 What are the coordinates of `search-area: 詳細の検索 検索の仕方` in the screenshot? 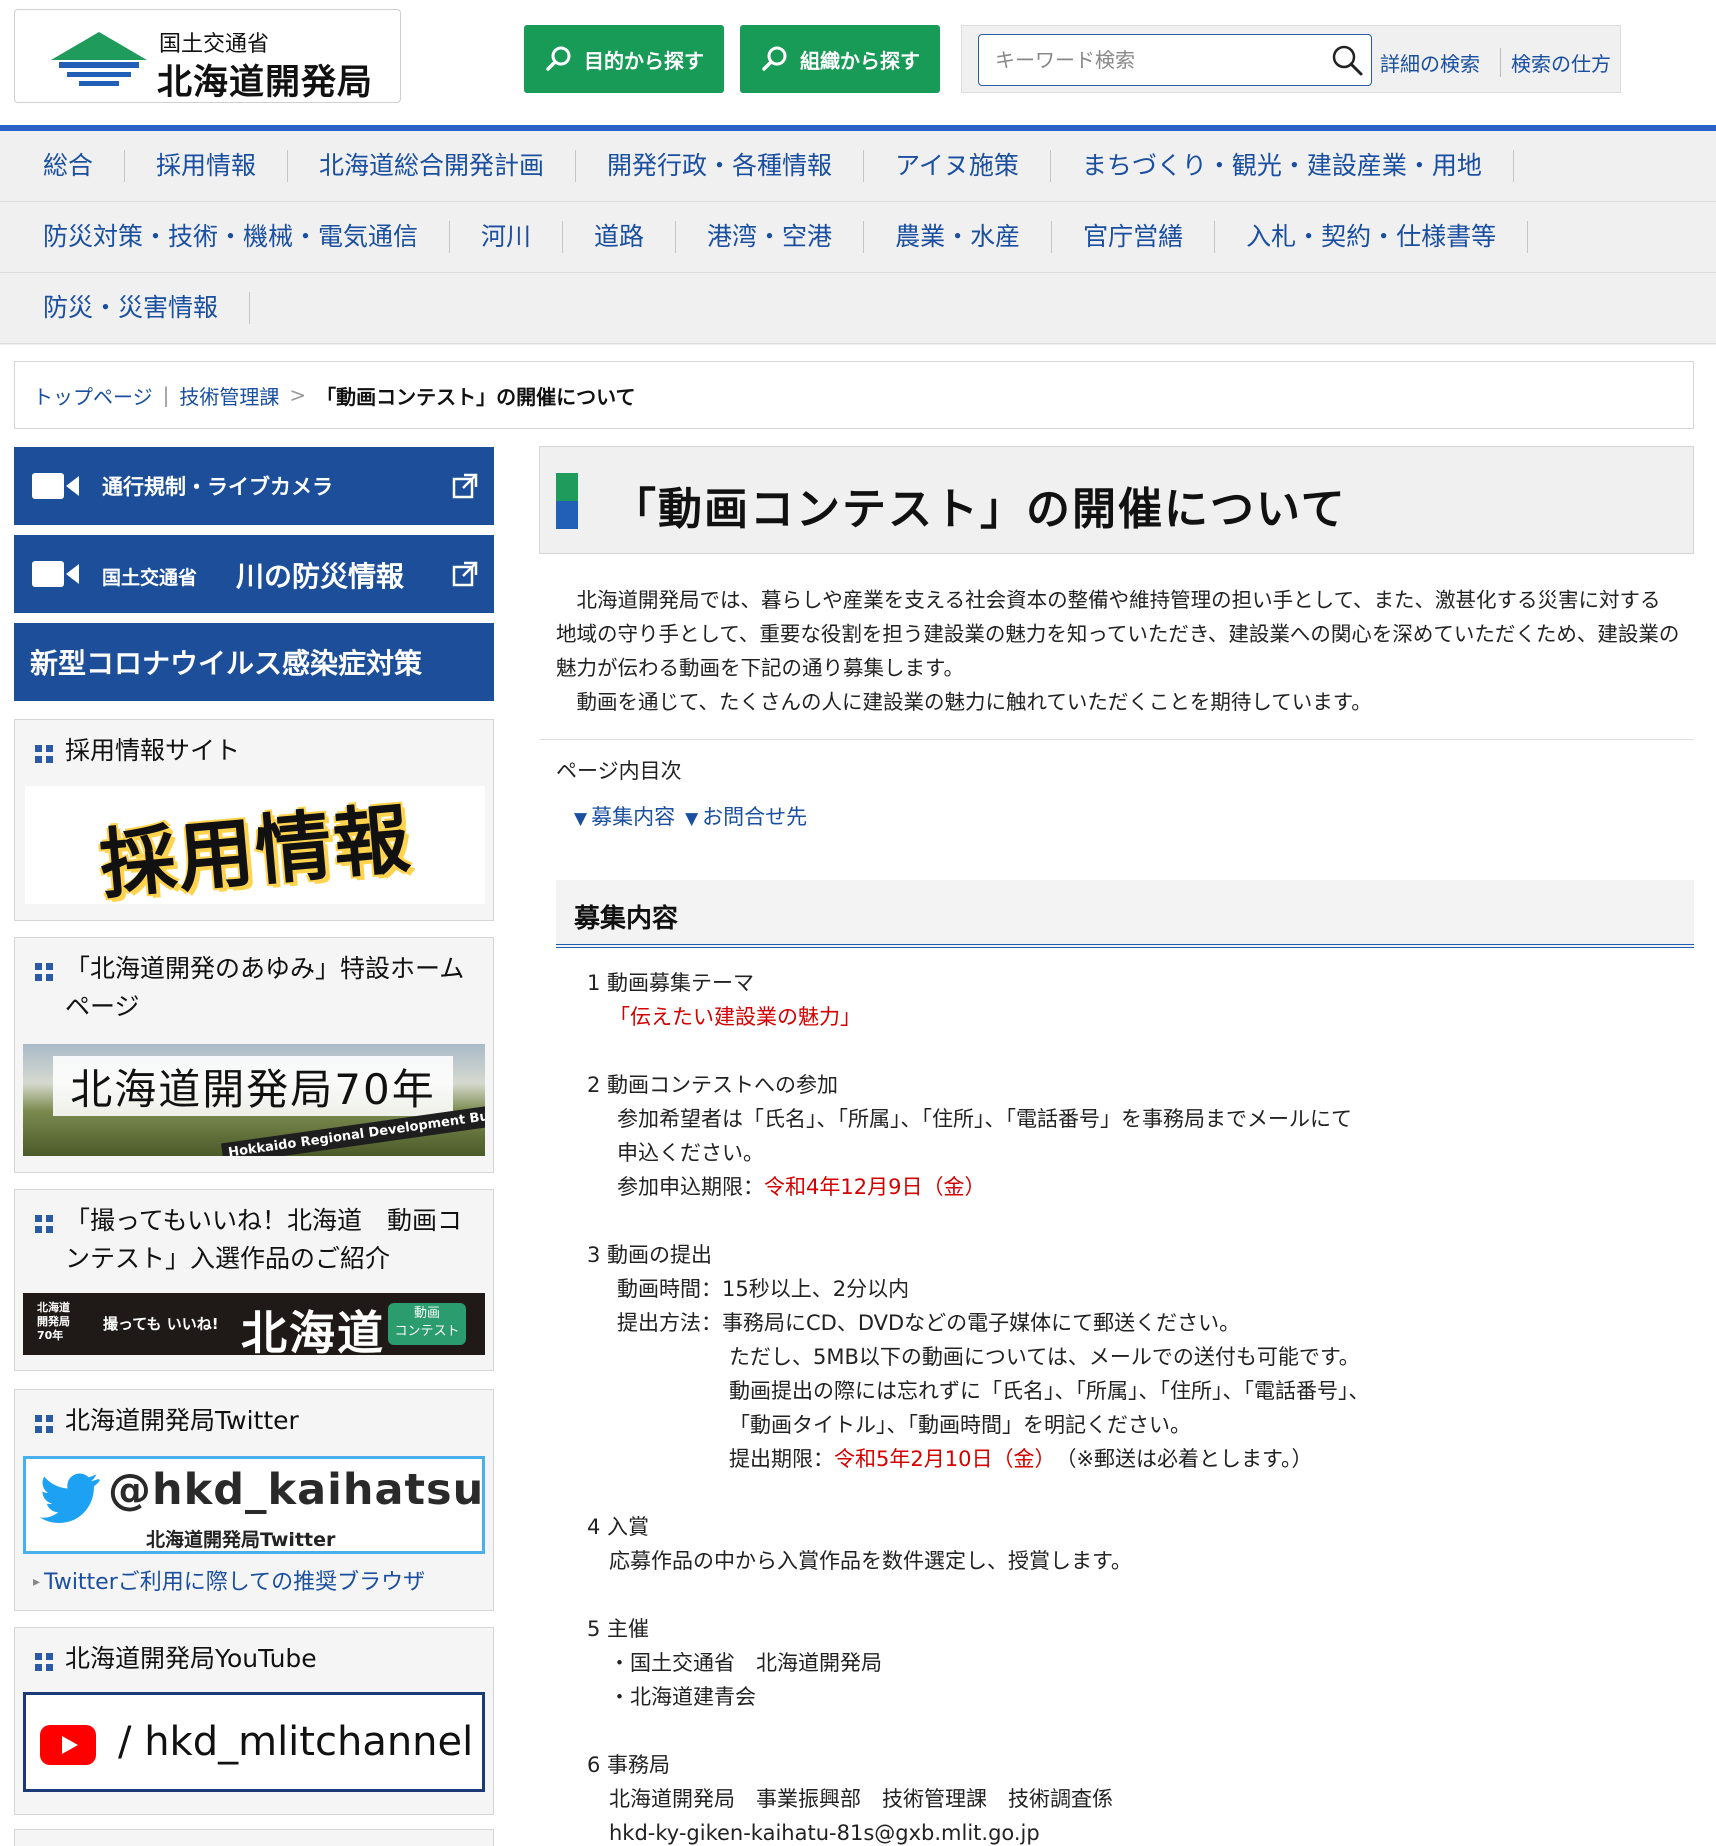 It's located at (1291, 59).